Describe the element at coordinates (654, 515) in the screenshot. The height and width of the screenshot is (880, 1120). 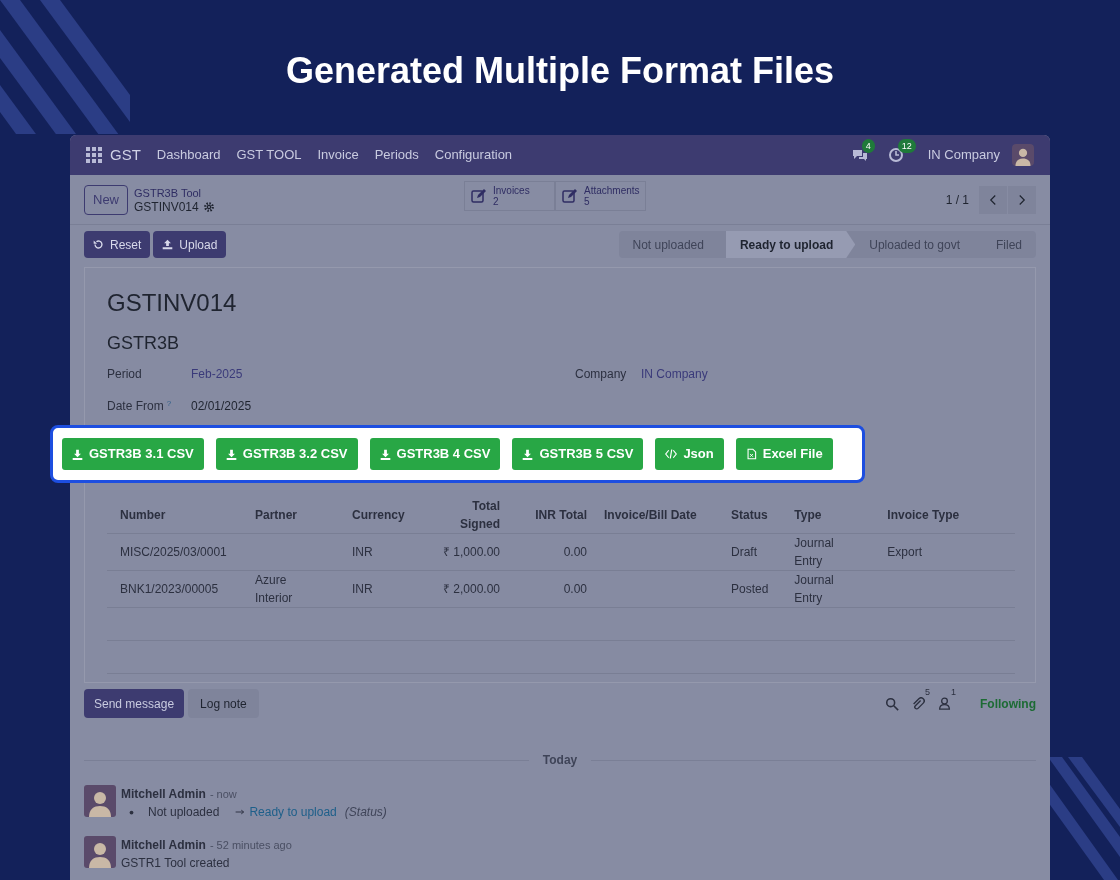
I see `column-header: Invoice/Bill Date` at that location.